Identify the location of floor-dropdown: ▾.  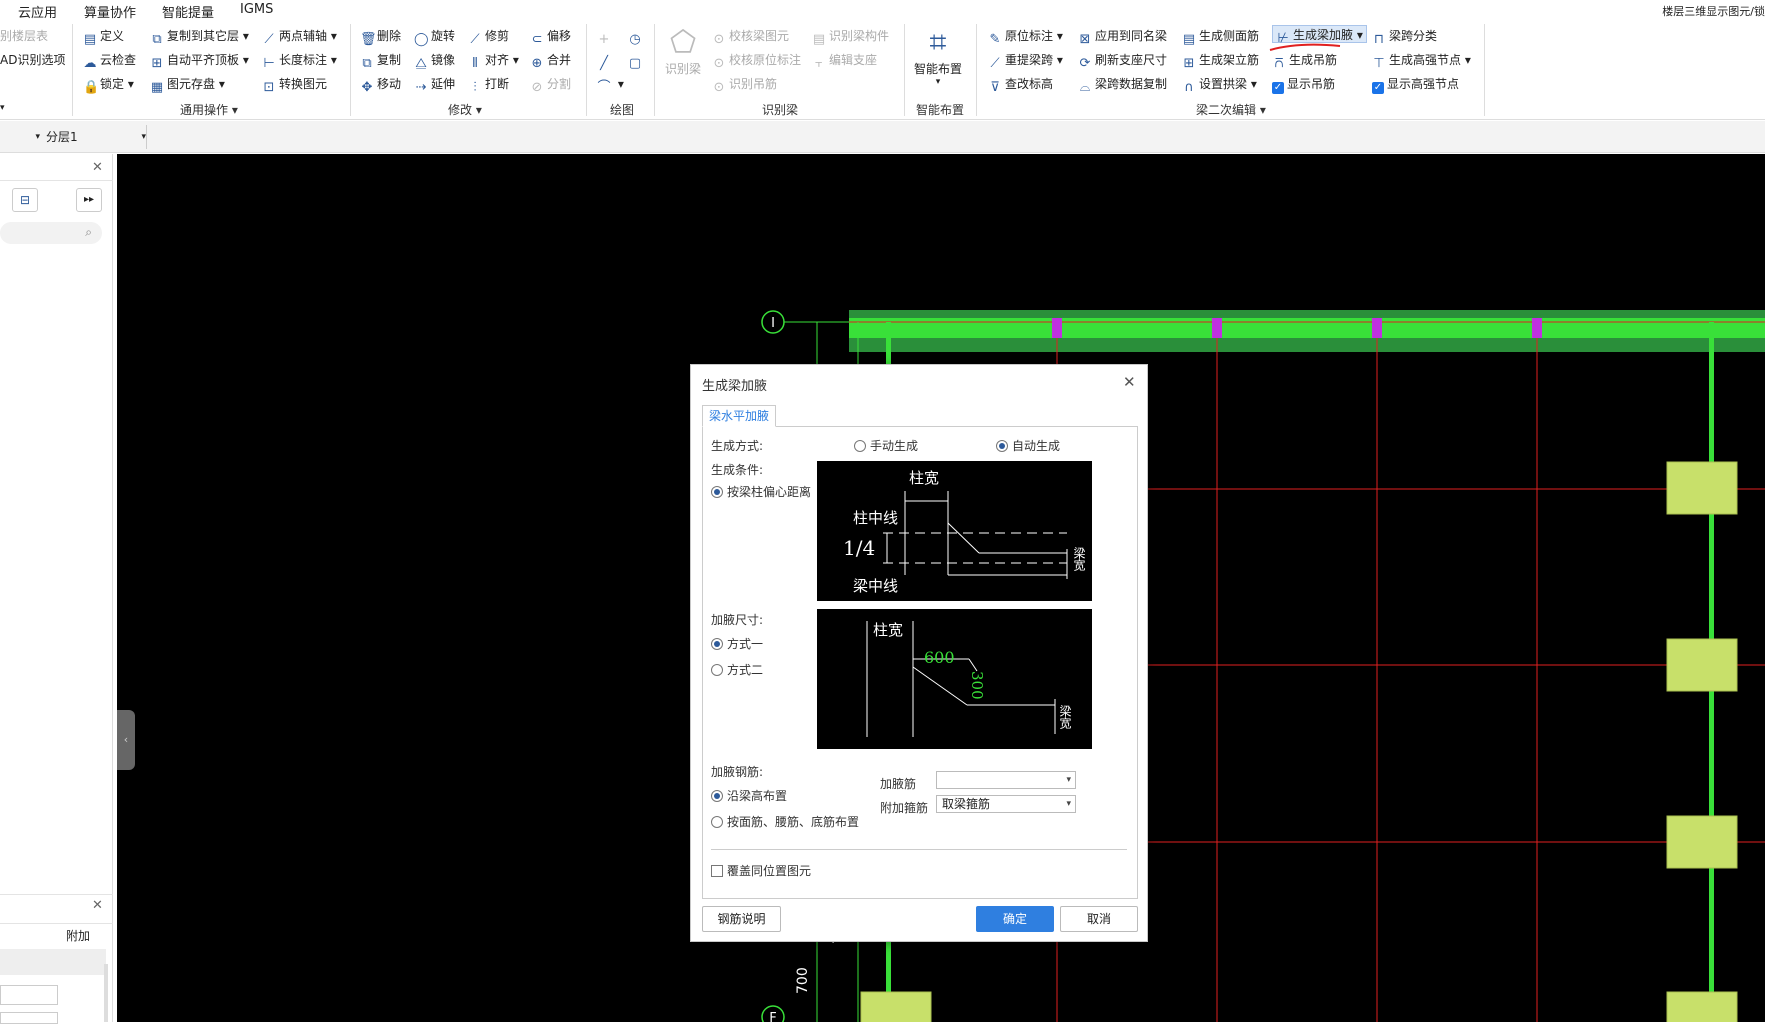
(22, 137).